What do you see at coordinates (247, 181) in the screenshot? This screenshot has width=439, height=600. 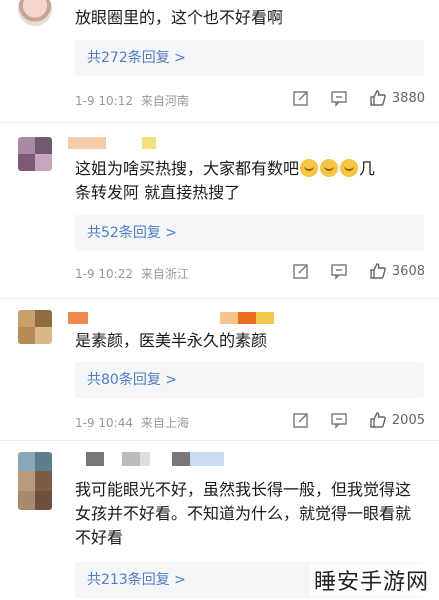 I see `comment-text: 这姐为啥买热搜，大家都有数吧 几 条转发阿 就直接热搜了` at bounding box center [247, 181].